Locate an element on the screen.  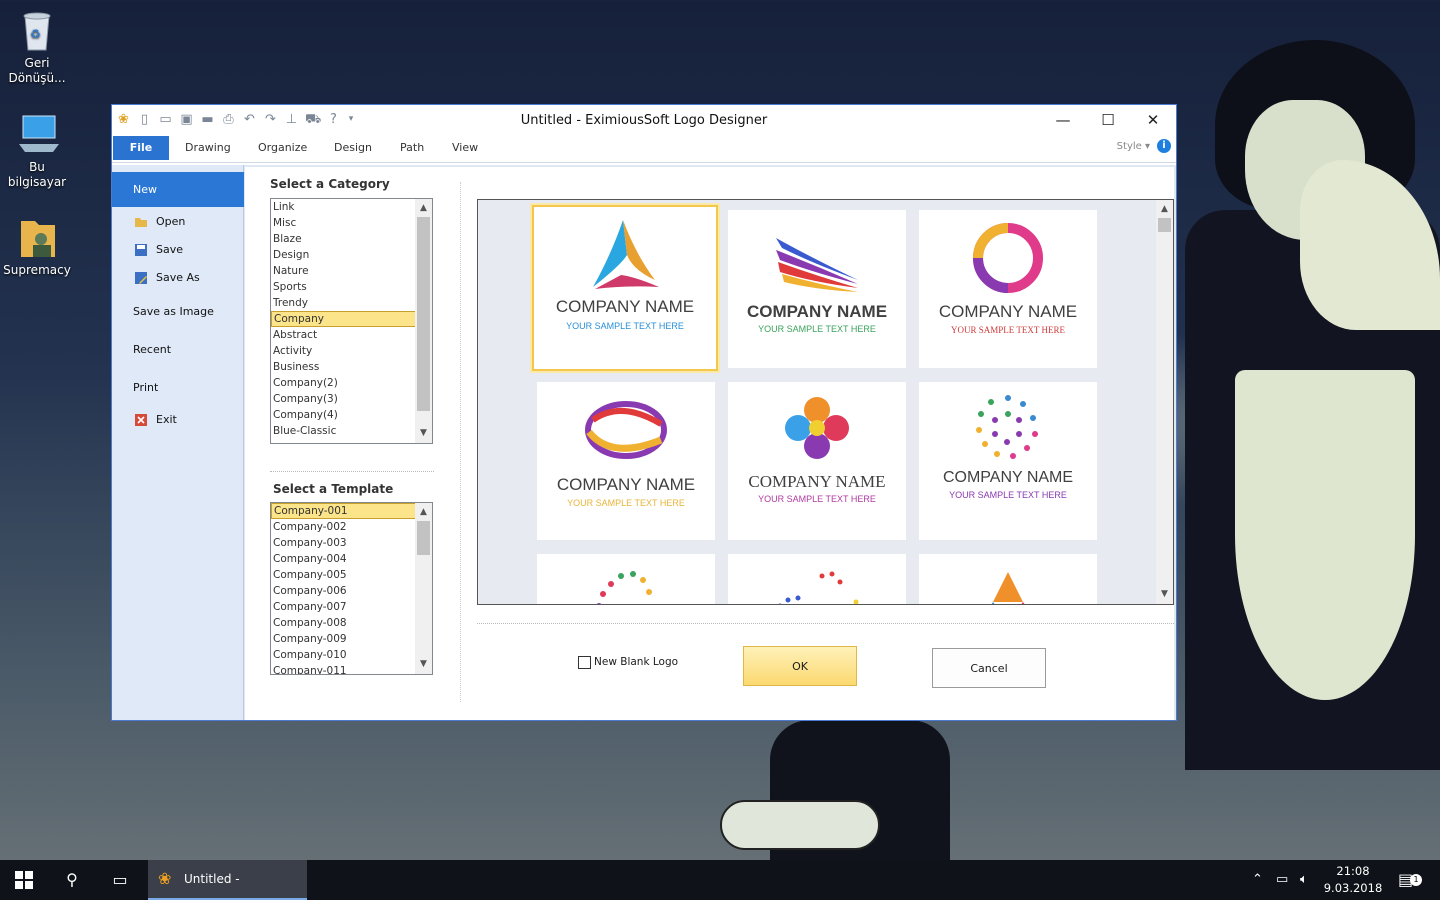
file-menu-save-as-image: Save as Image is located at coordinates (178, 312).